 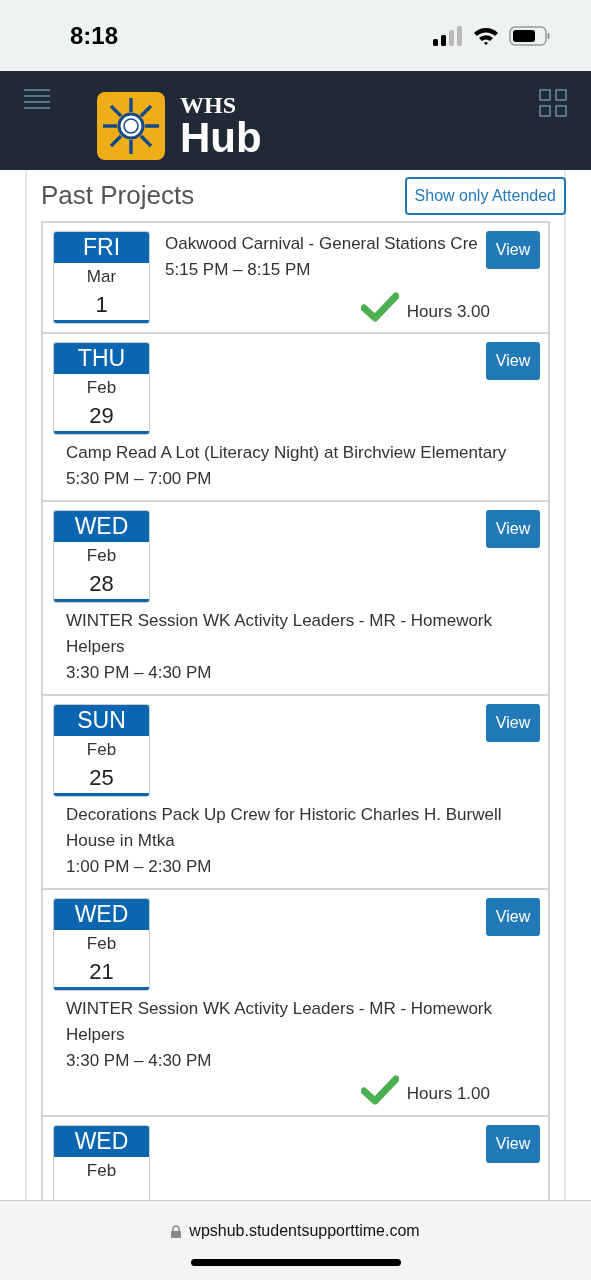 What do you see at coordinates (448, 311) in the screenshot?
I see `hours-label: Hours 3.00` at bounding box center [448, 311].